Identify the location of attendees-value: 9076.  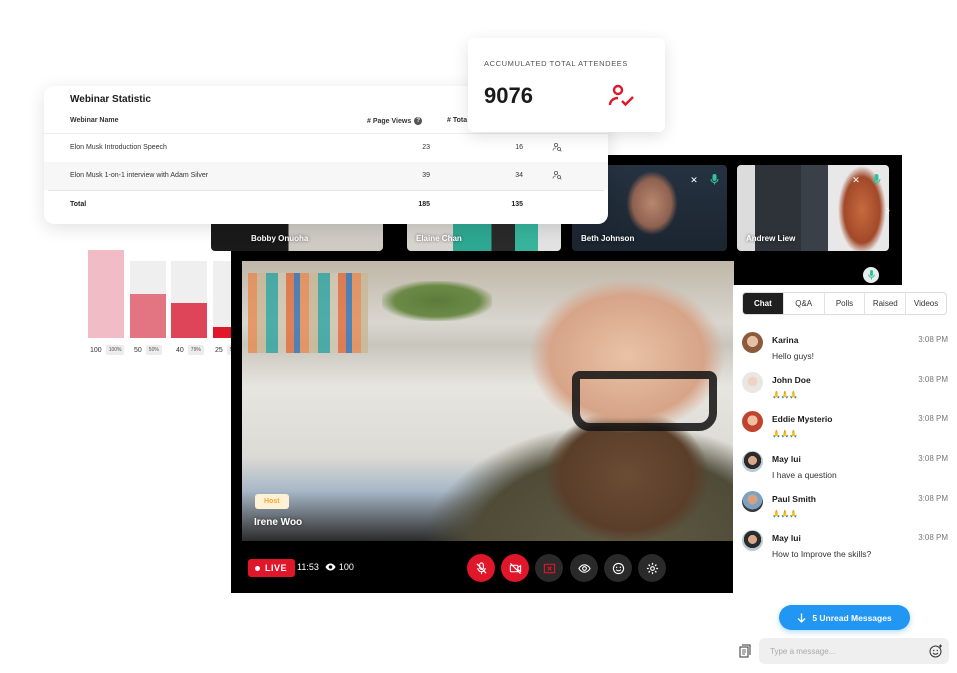
(508, 95).